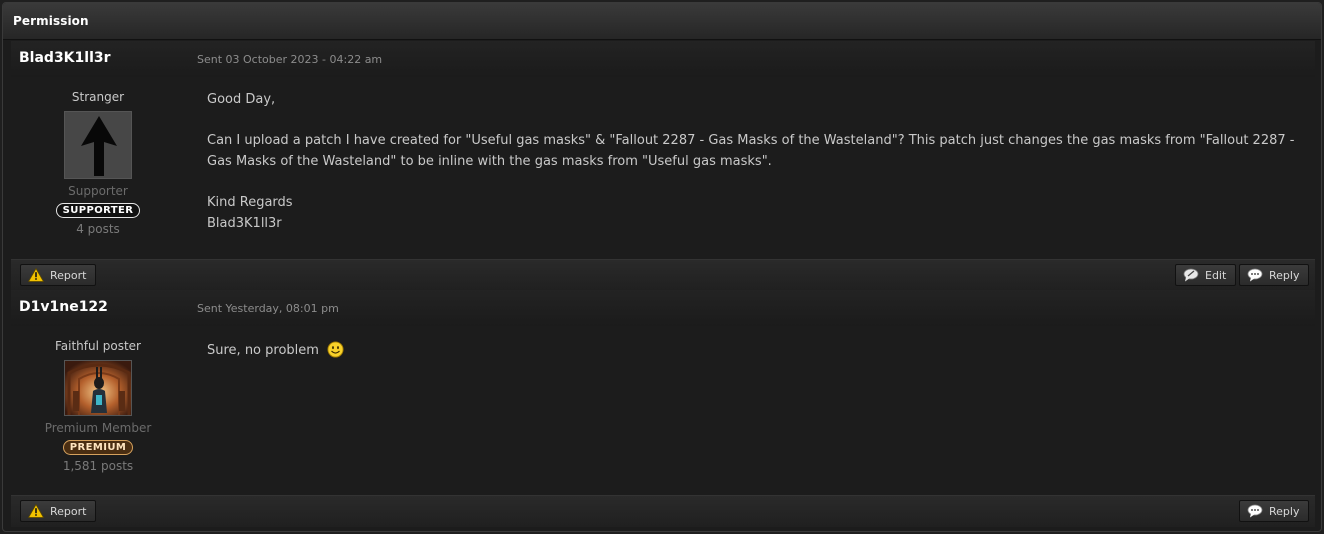 This screenshot has width=1324, height=534. I want to click on wasteland-character-avatar, so click(98, 388).